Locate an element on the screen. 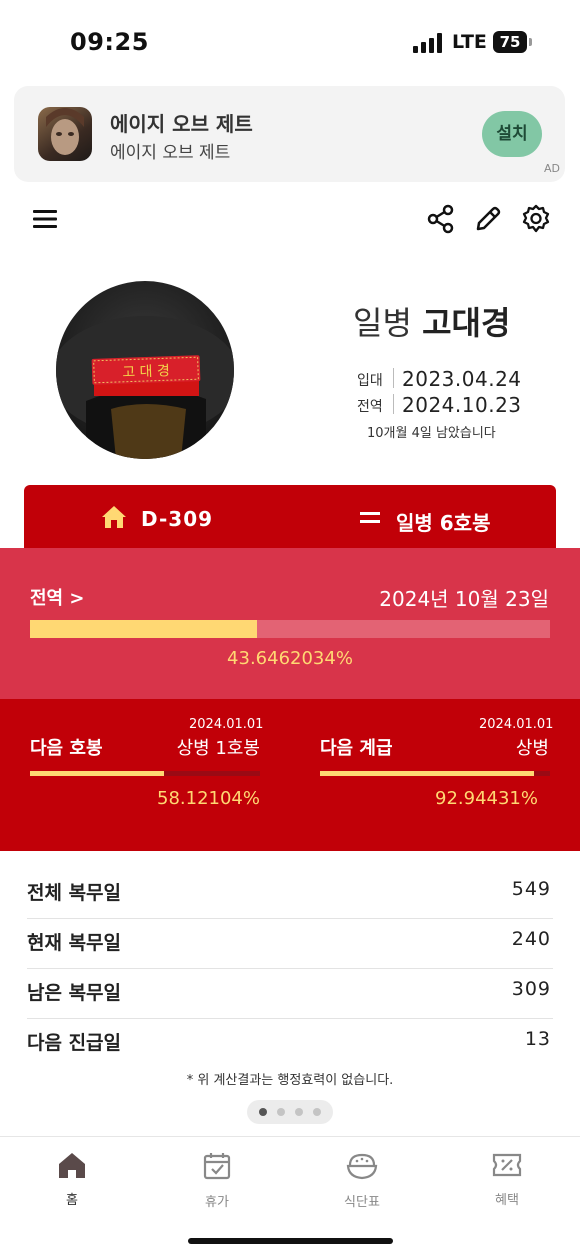 The image size is (580, 1258). next-hobong-label: 다음 호봉 is located at coordinates (66, 748).